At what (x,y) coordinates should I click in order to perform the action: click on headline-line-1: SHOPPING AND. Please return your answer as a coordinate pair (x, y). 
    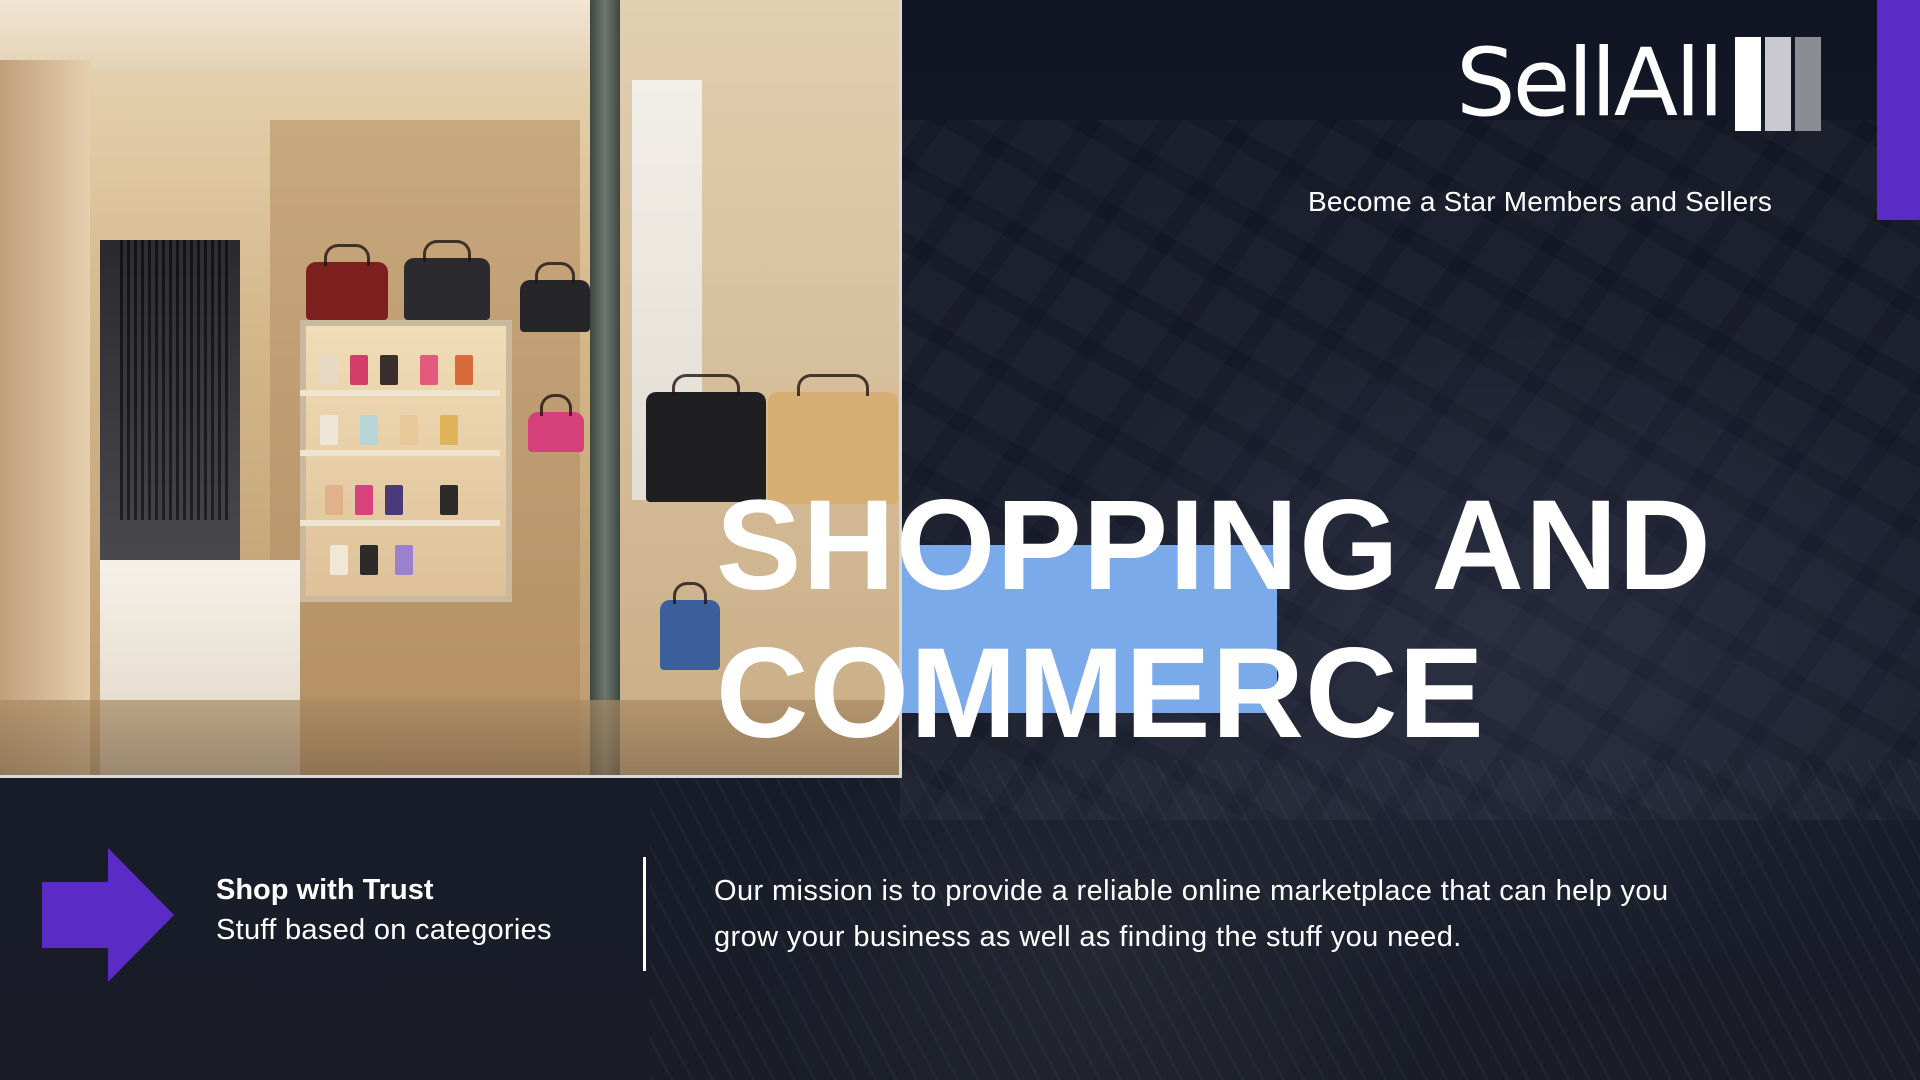
    Looking at the image, I should click on (1214, 545).